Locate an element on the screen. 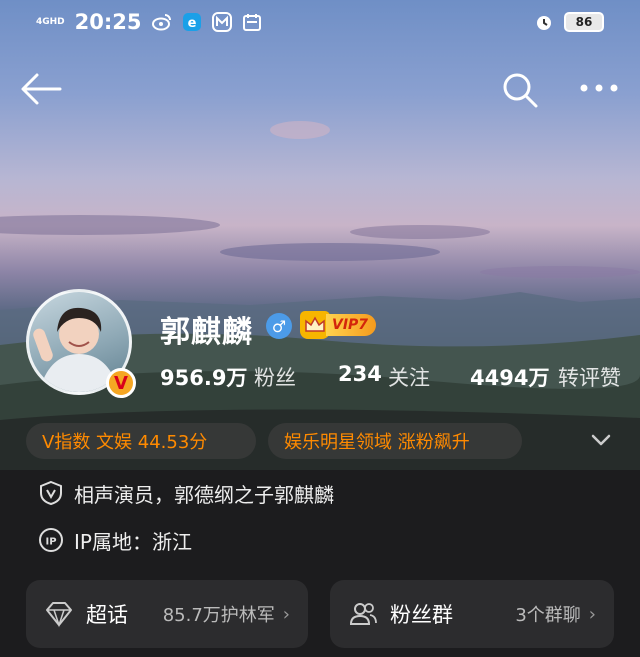  super-topic-card: 超话 85.7万护林军 › is located at coordinates (167, 614).